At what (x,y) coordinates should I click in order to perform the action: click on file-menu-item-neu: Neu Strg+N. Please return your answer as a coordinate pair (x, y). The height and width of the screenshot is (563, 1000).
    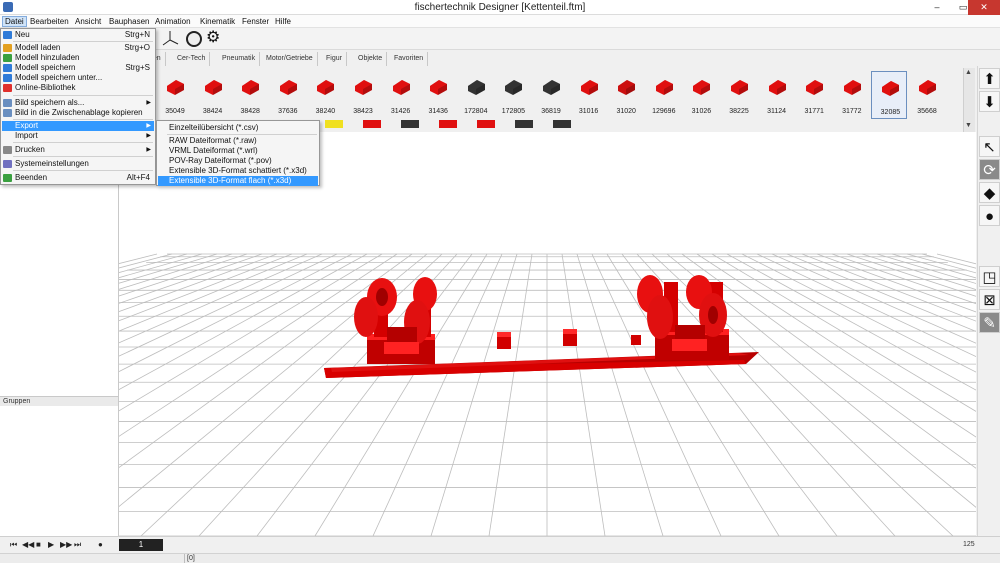
    Looking at the image, I should click on (78, 35).